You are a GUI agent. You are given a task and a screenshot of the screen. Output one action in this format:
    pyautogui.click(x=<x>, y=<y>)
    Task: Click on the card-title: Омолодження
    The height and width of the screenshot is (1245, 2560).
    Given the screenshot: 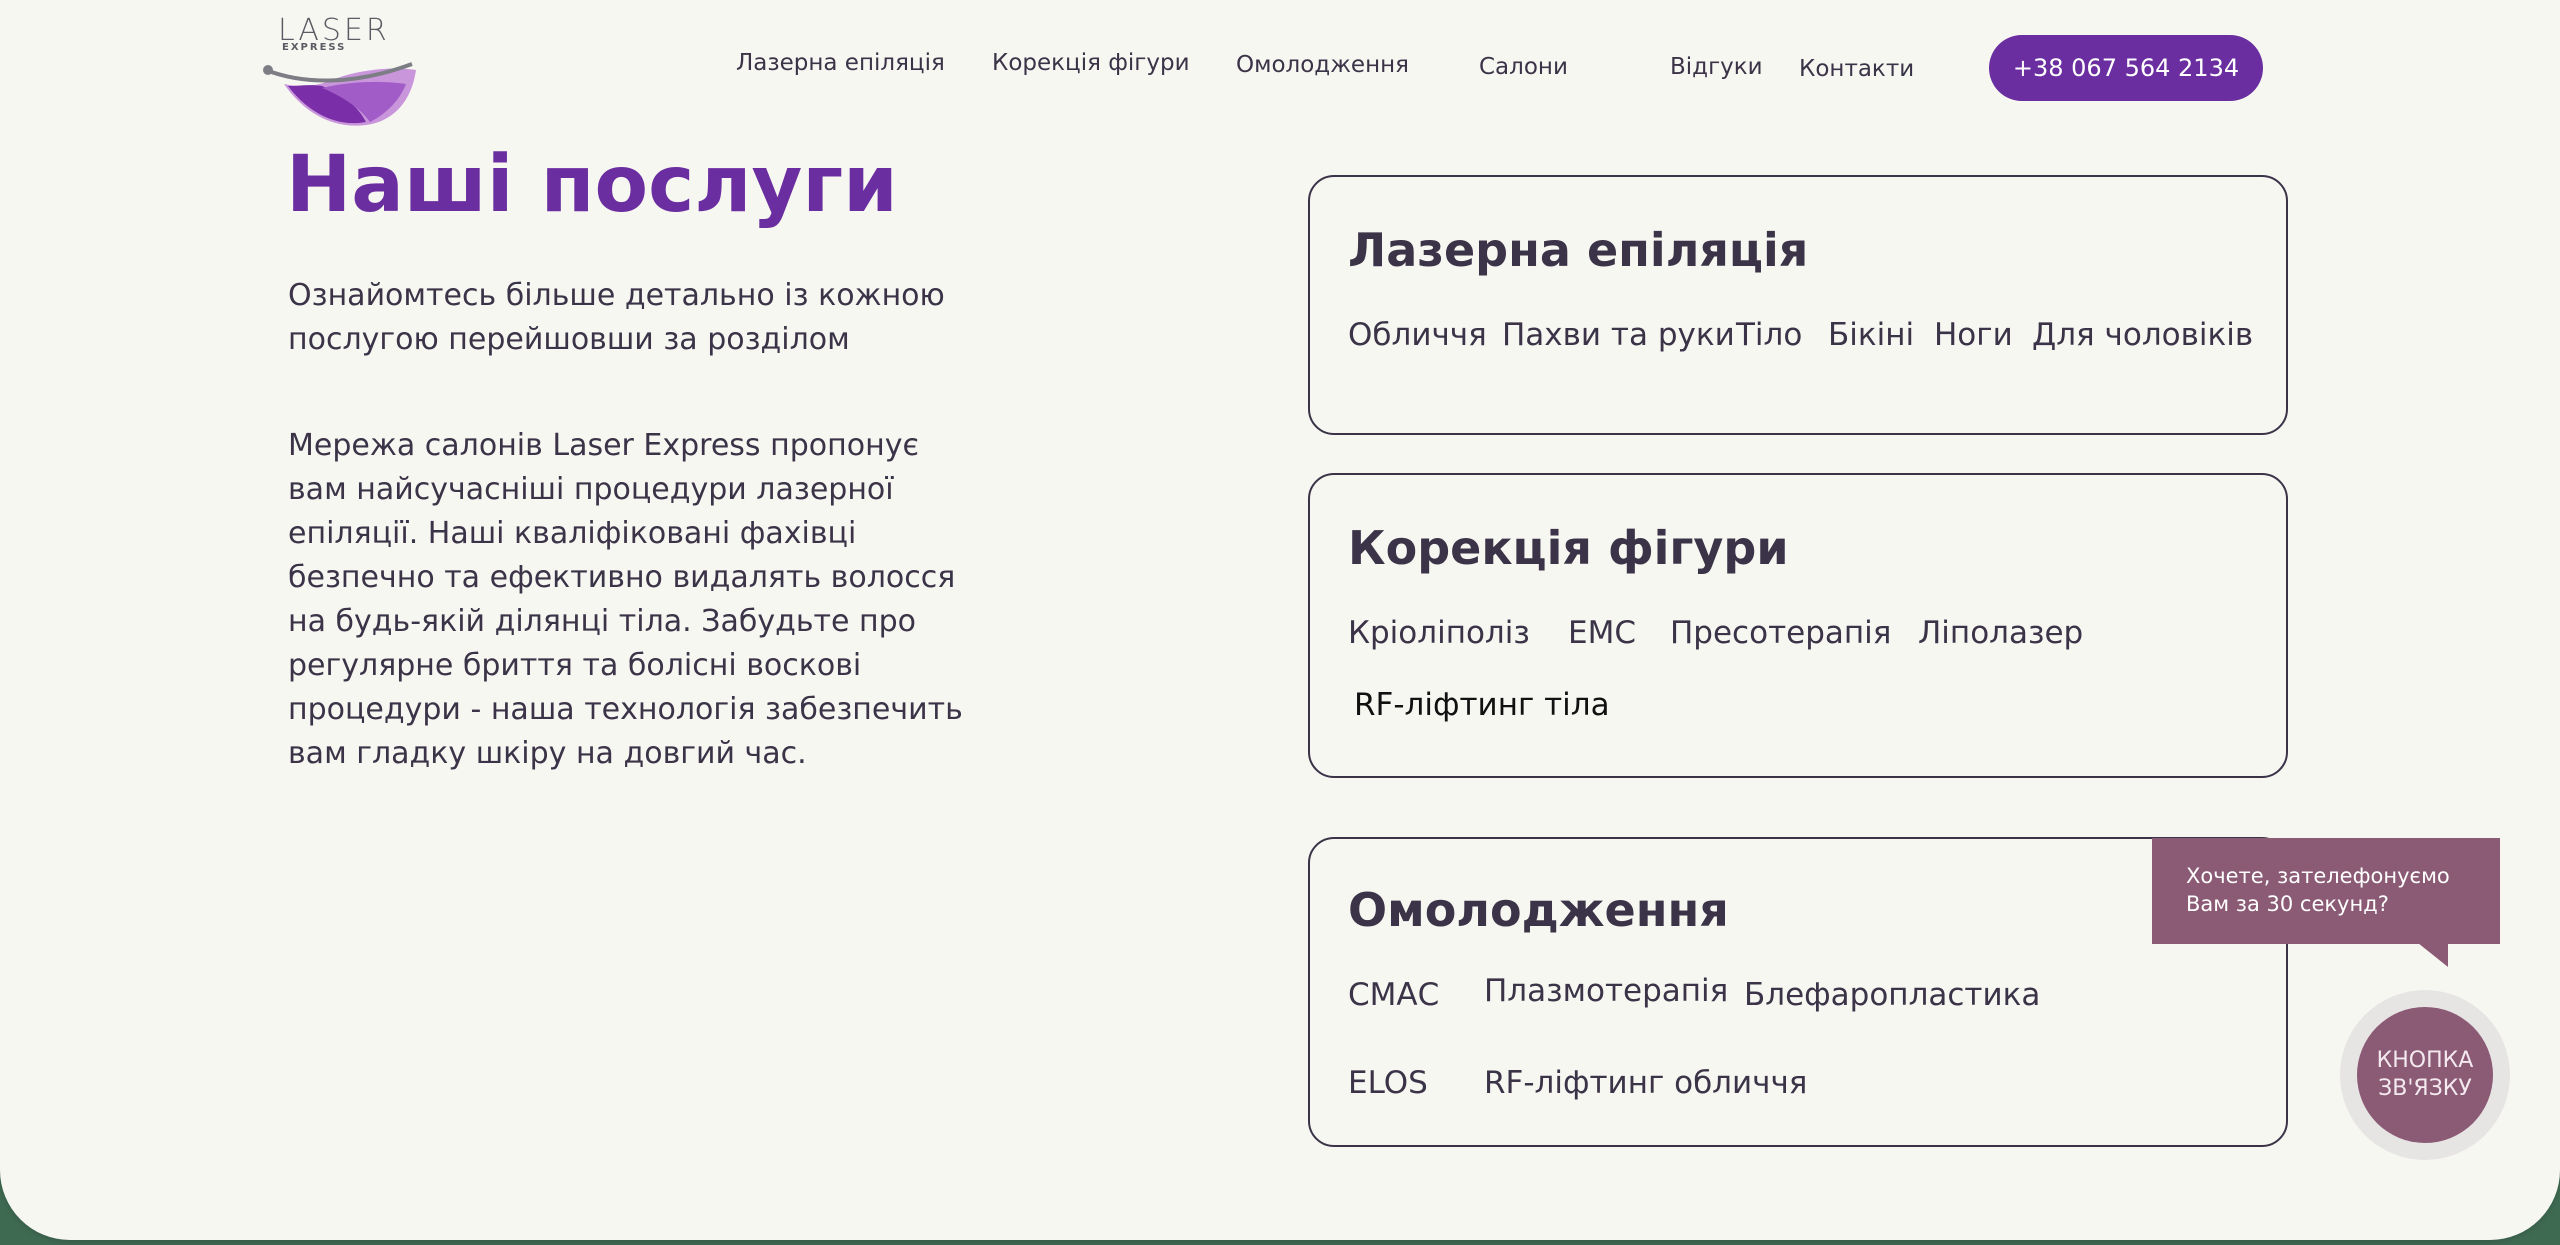 What is the action you would take?
    pyautogui.click(x=1538, y=910)
    